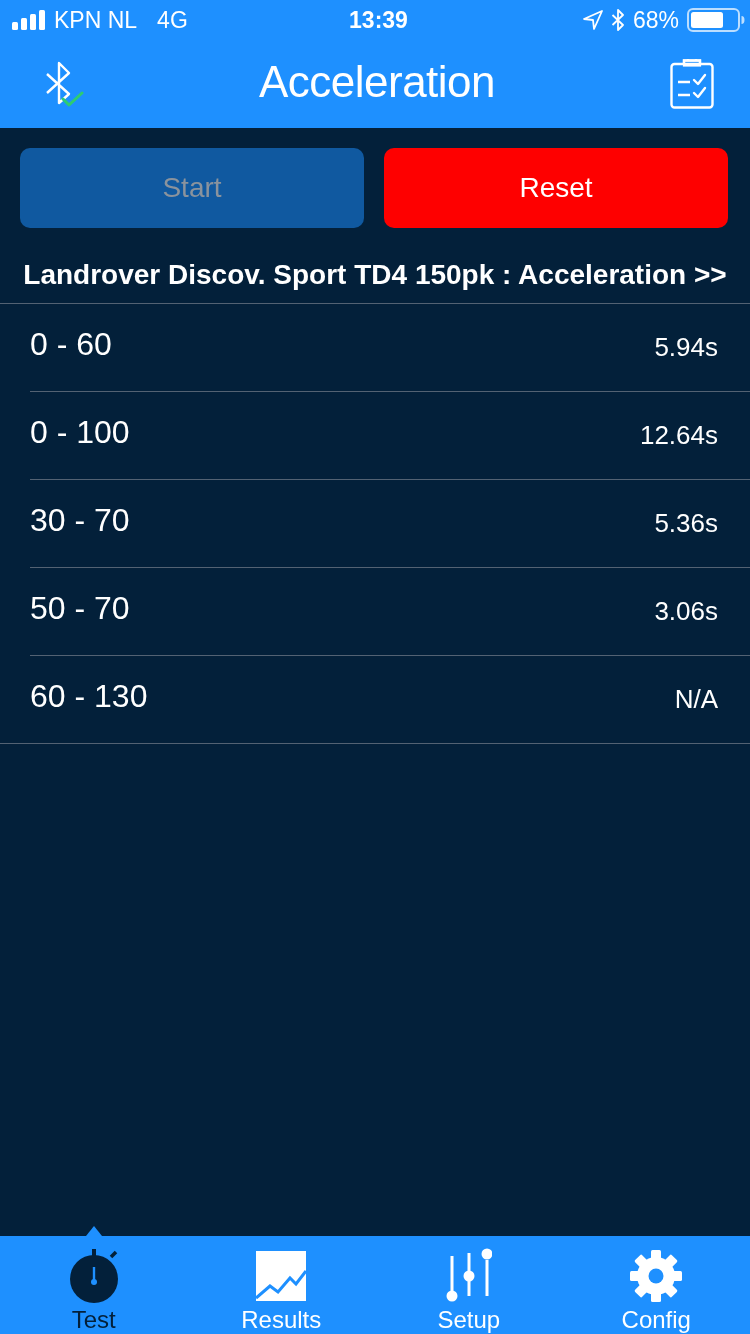 The width and height of the screenshot is (750, 1334). I want to click on time-value: 5.36s, so click(686, 523).